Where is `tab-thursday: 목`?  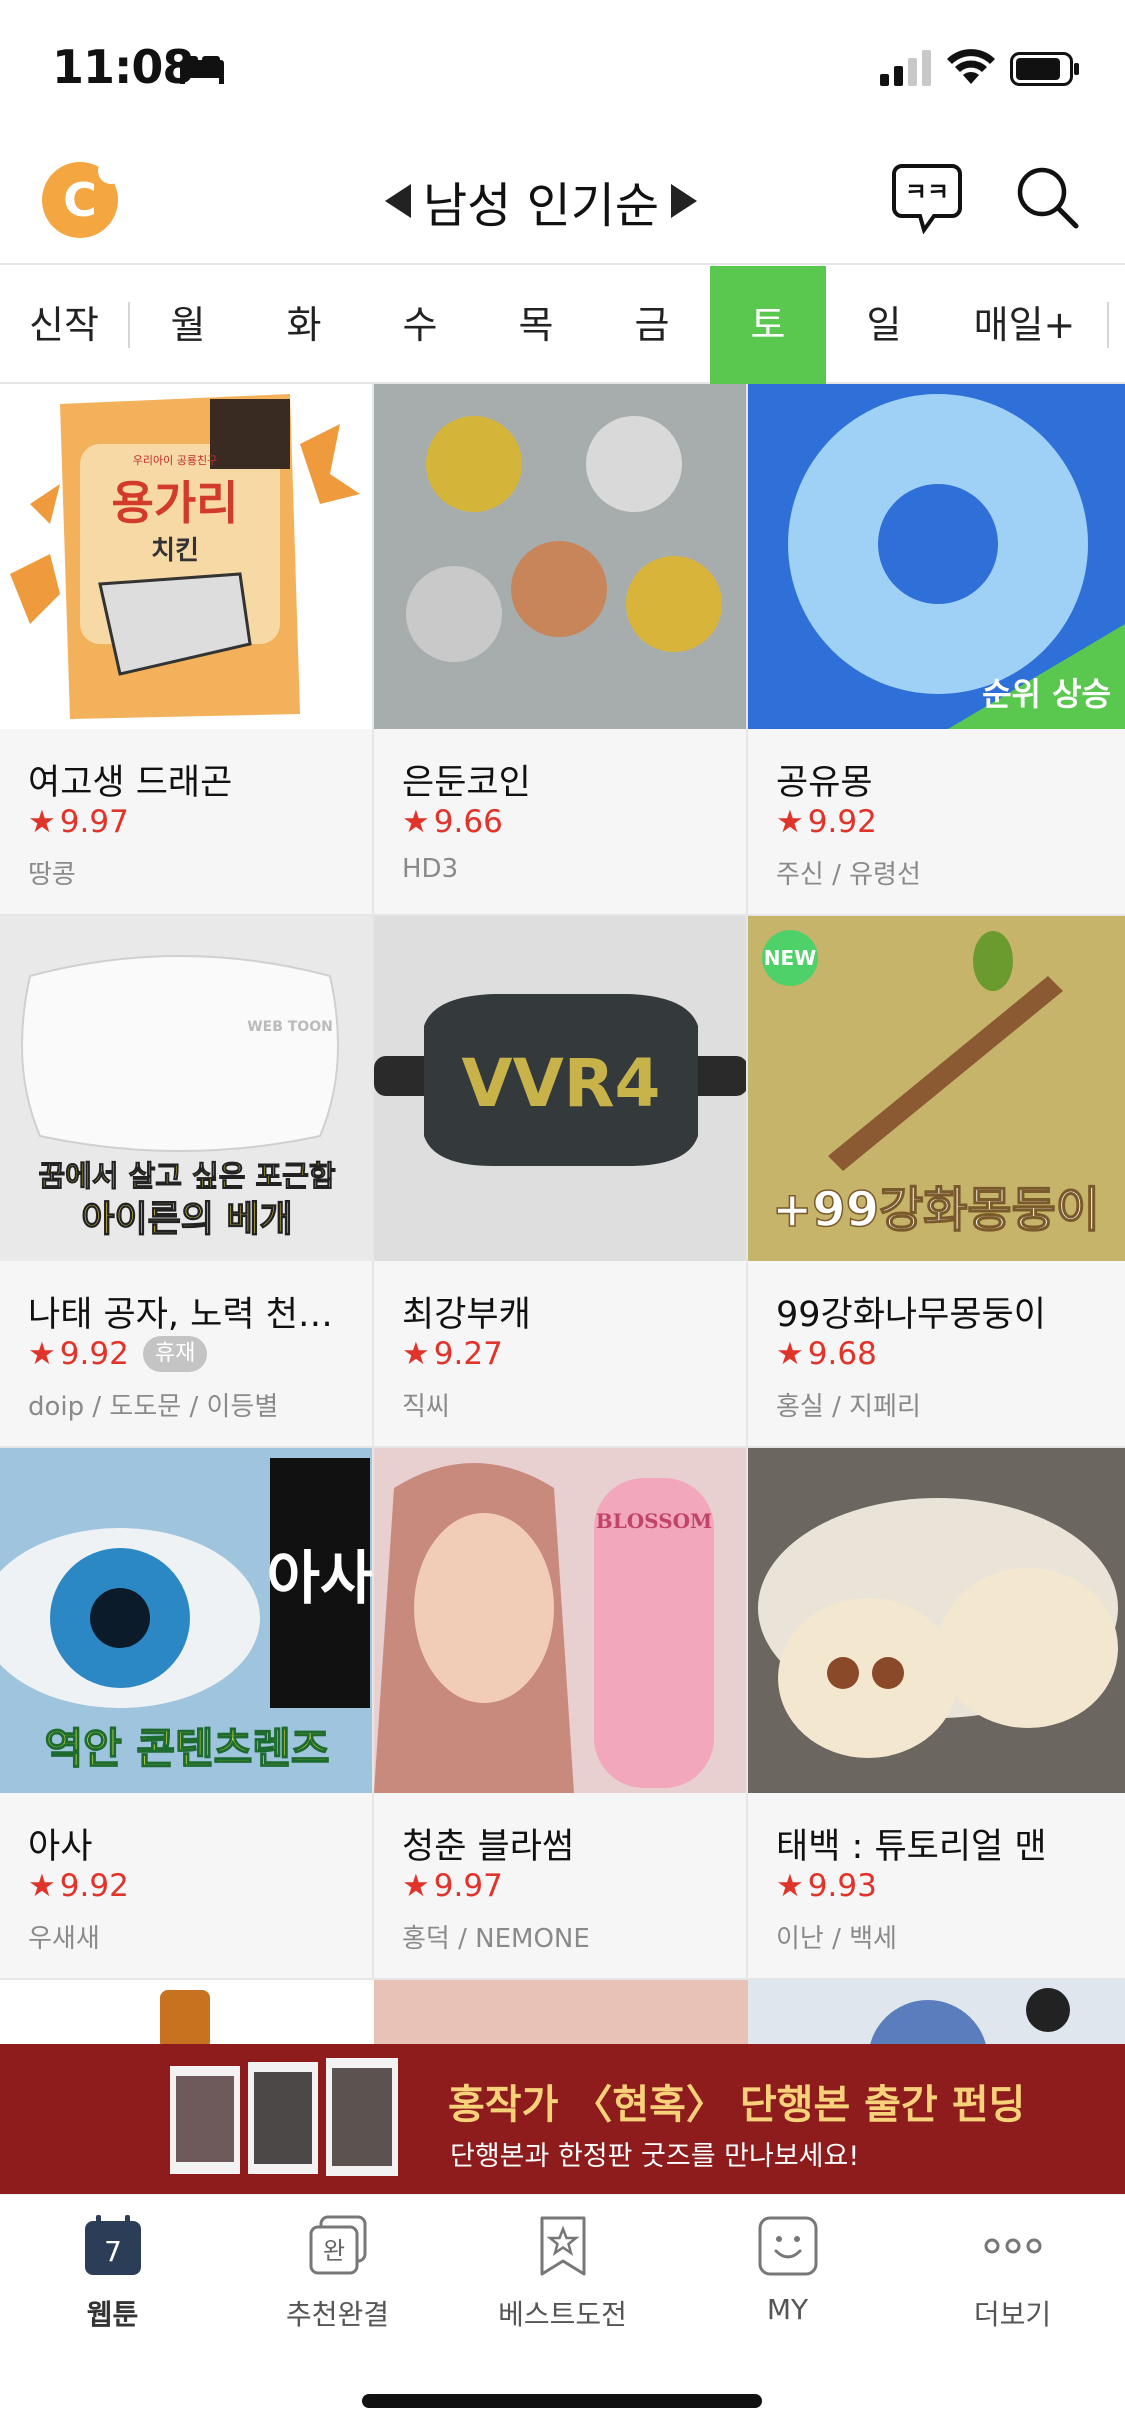 tab-thursday: 목 is located at coordinates (536, 325).